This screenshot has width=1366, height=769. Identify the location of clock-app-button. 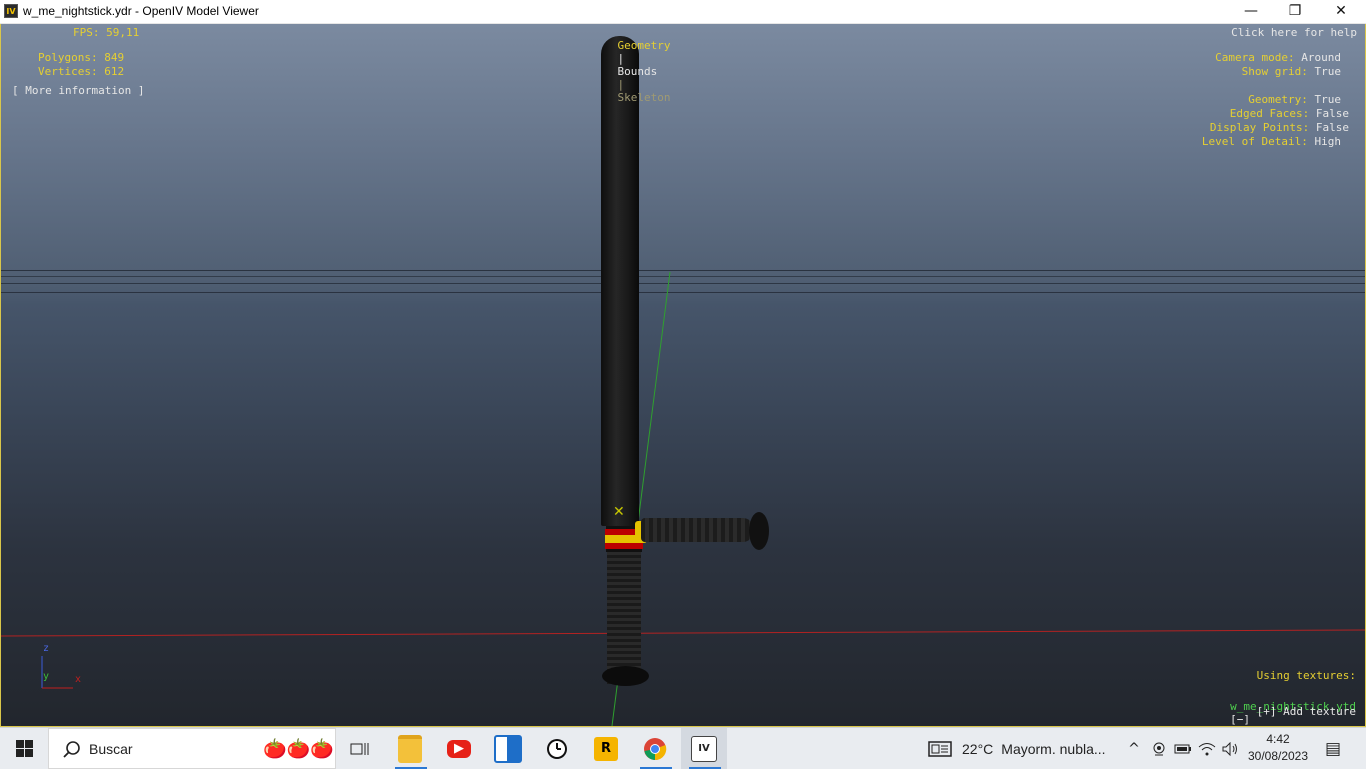
(557, 748).